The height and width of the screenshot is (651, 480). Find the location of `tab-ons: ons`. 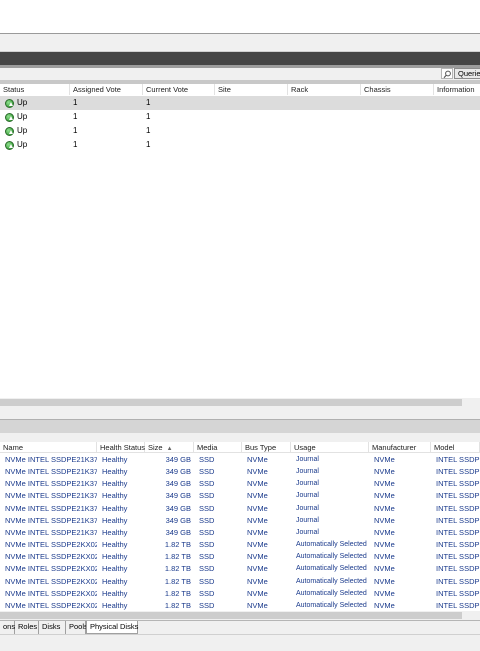

tab-ons: ons is located at coordinates (7, 627).